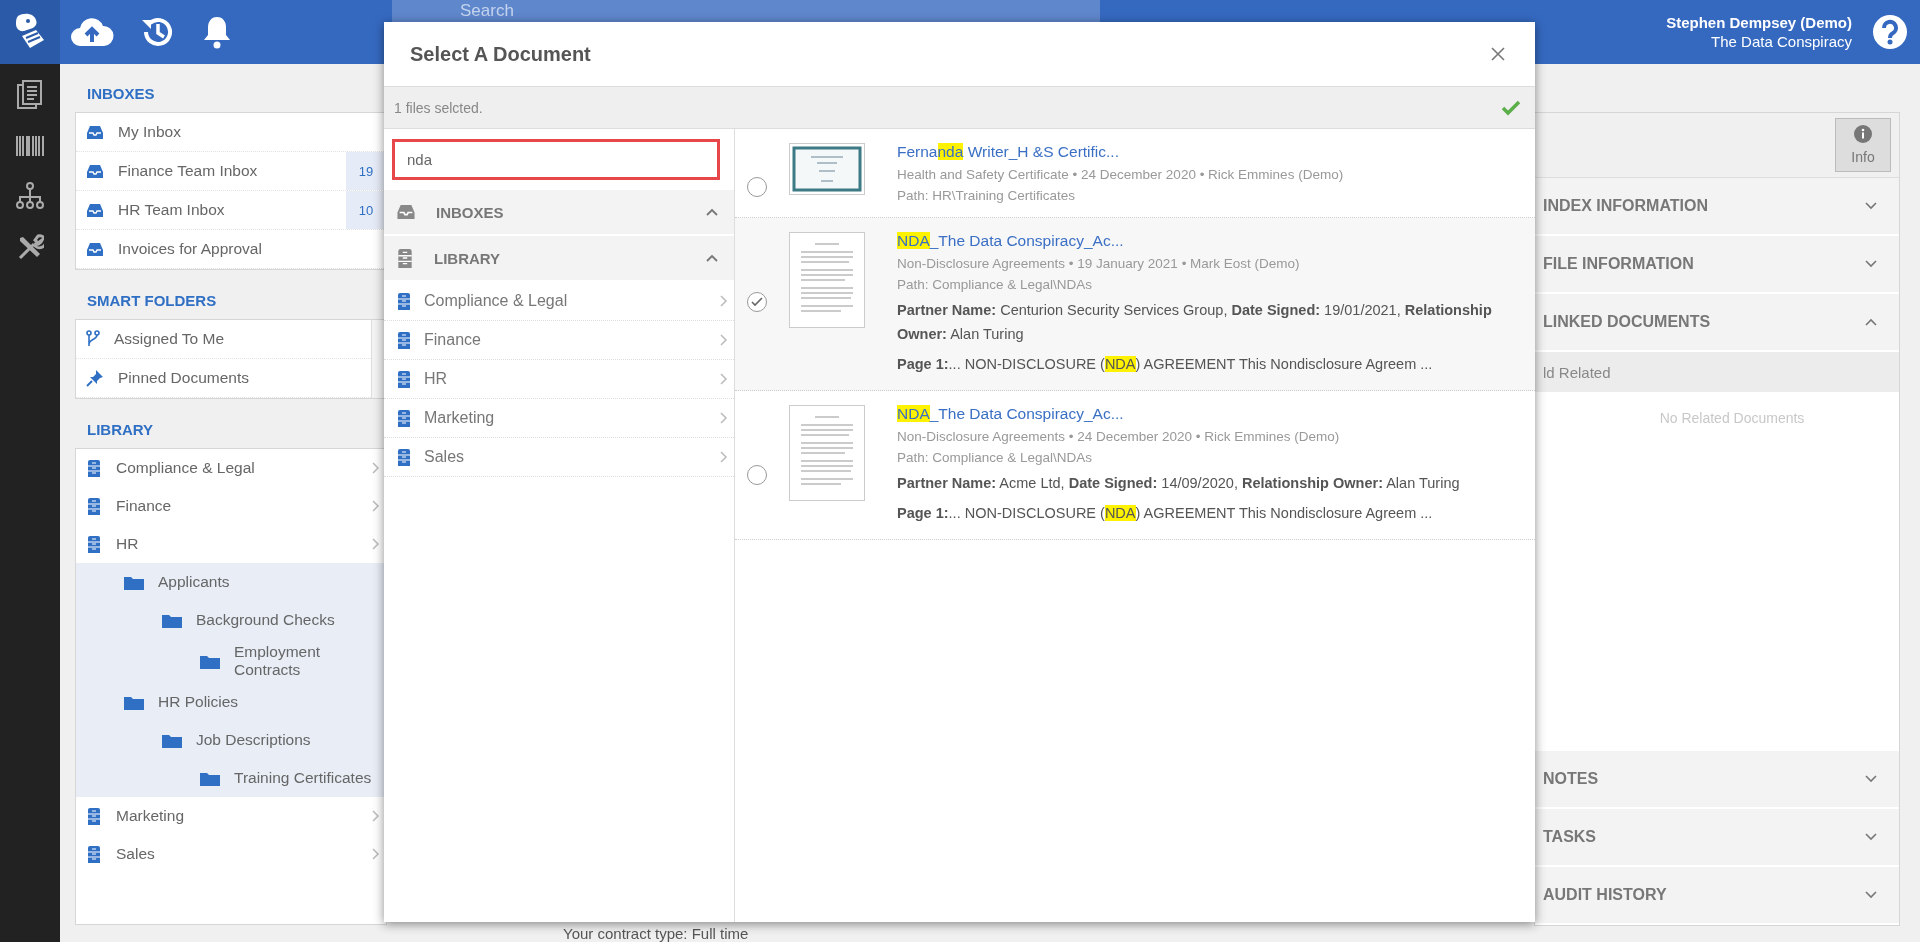 The width and height of the screenshot is (1920, 942). Describe the element at coordinates (1119, 436) in the screenshot. I see `document-meta: Non-Disclosure Agreements • 24 December 2020 • Rick Emmines (Demo)` at that location.